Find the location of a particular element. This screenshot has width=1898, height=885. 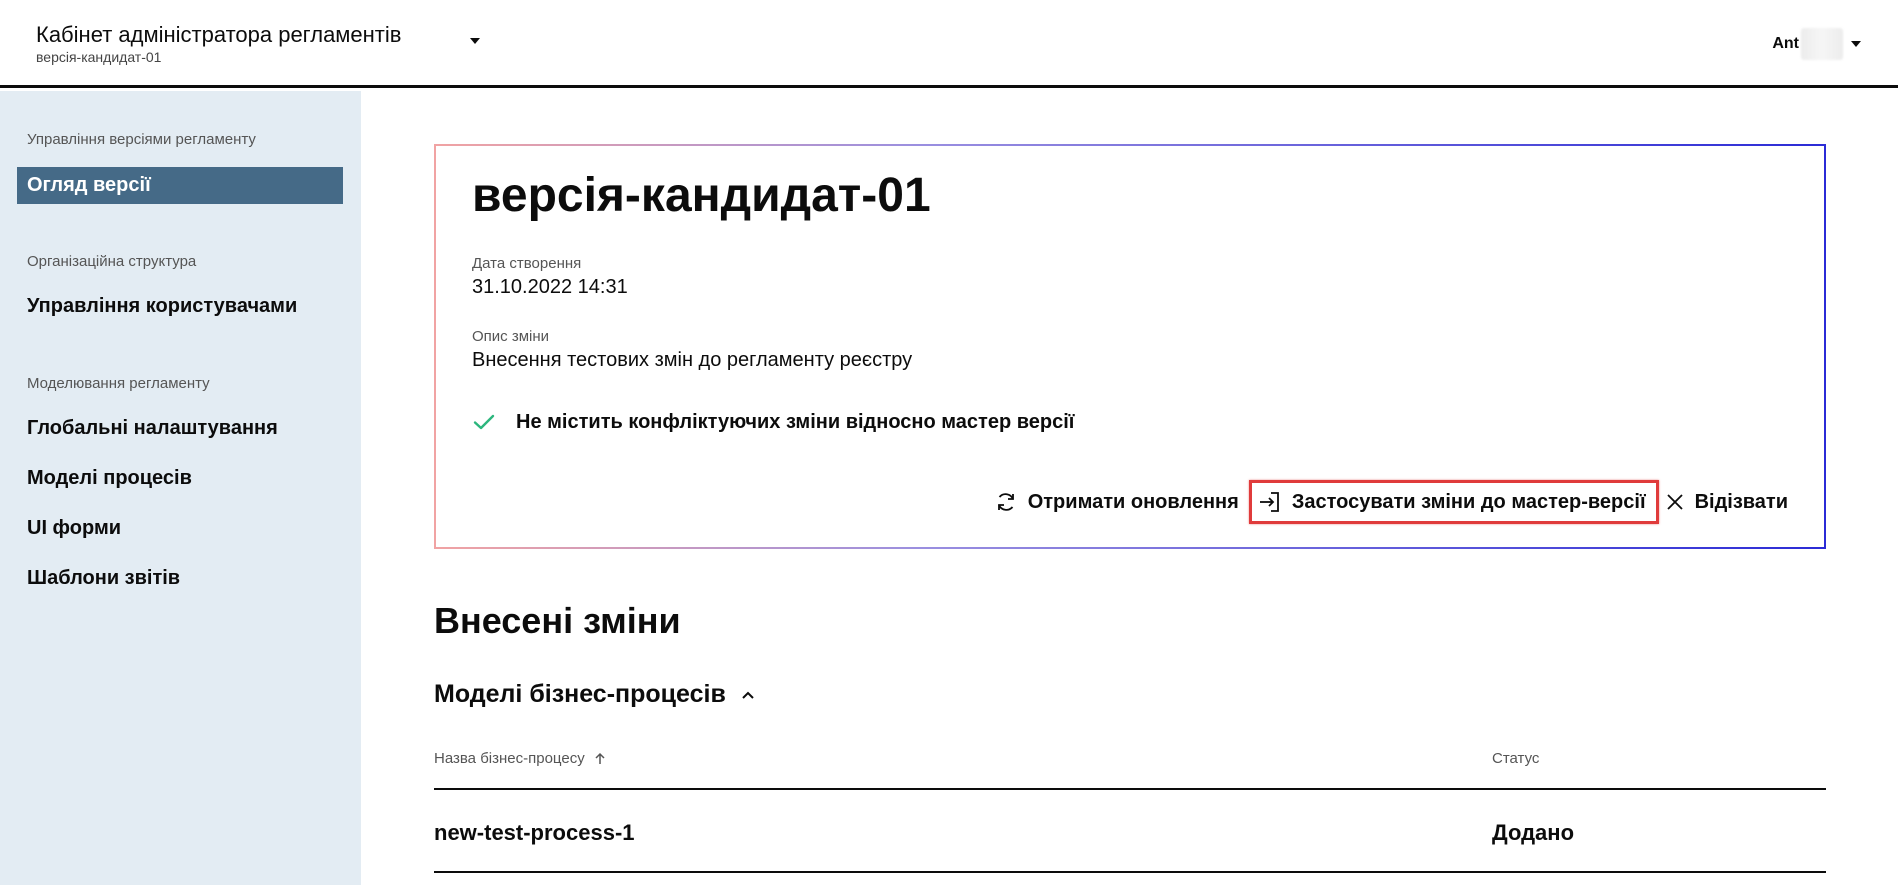

apply-to-master-label: Застосувати зміни до мастер-версії is located at coordinates (1468, 501).